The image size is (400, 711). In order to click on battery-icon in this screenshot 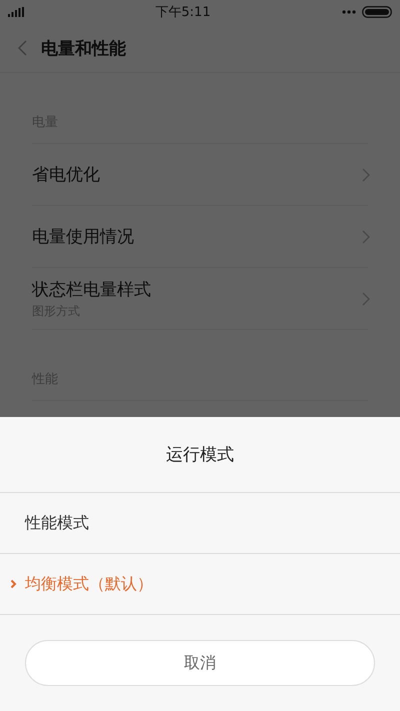, I will do `click(377, 12)`.